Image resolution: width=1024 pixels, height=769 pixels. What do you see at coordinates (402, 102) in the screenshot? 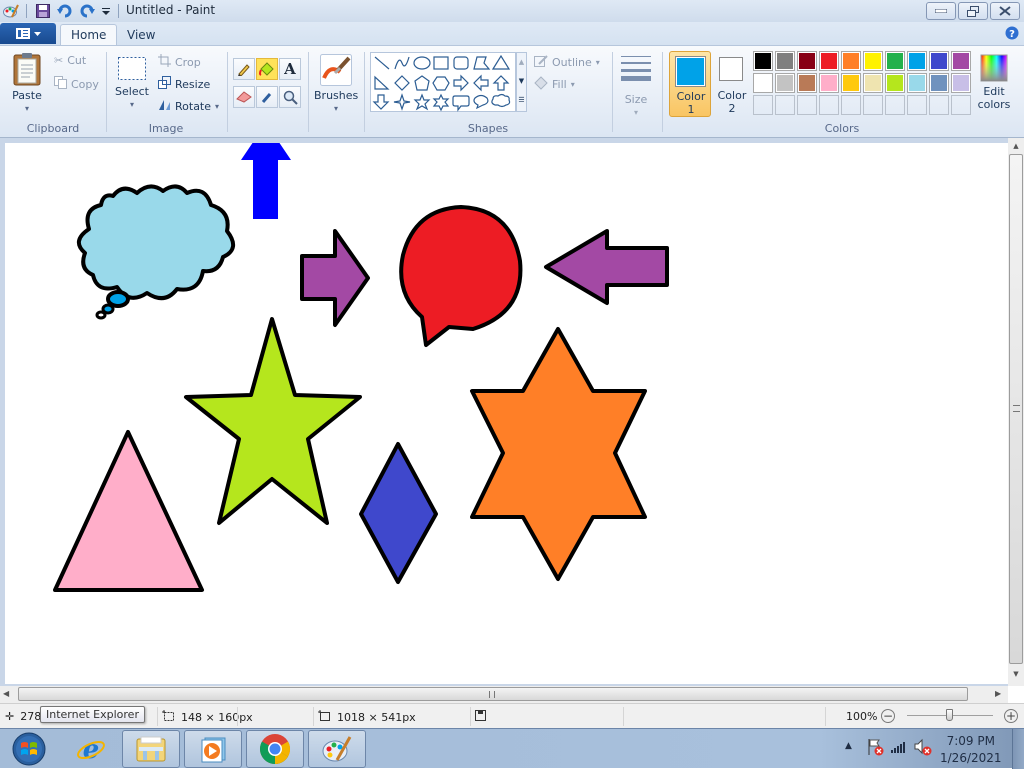
I see `shape-four-point-star` at bounding box center [402, 102].